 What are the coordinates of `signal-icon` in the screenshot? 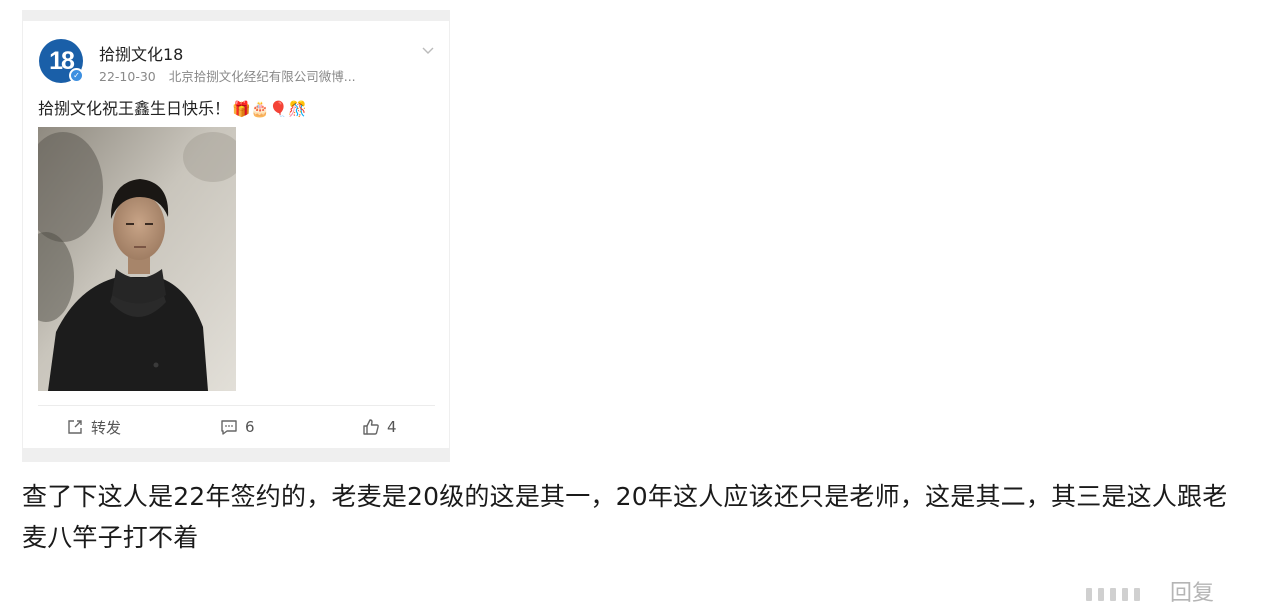 It's located at (1119, 594).